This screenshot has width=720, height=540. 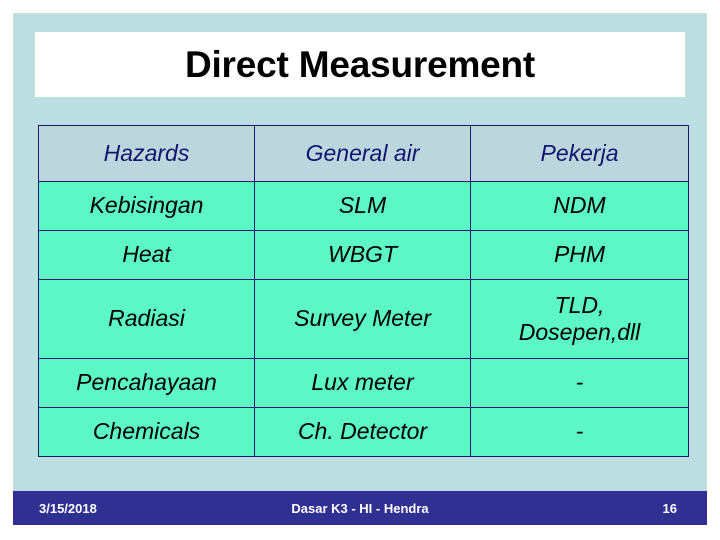 I want to click on table-header-row: Hazards General air Pekerja, so click(x=363, y=153).